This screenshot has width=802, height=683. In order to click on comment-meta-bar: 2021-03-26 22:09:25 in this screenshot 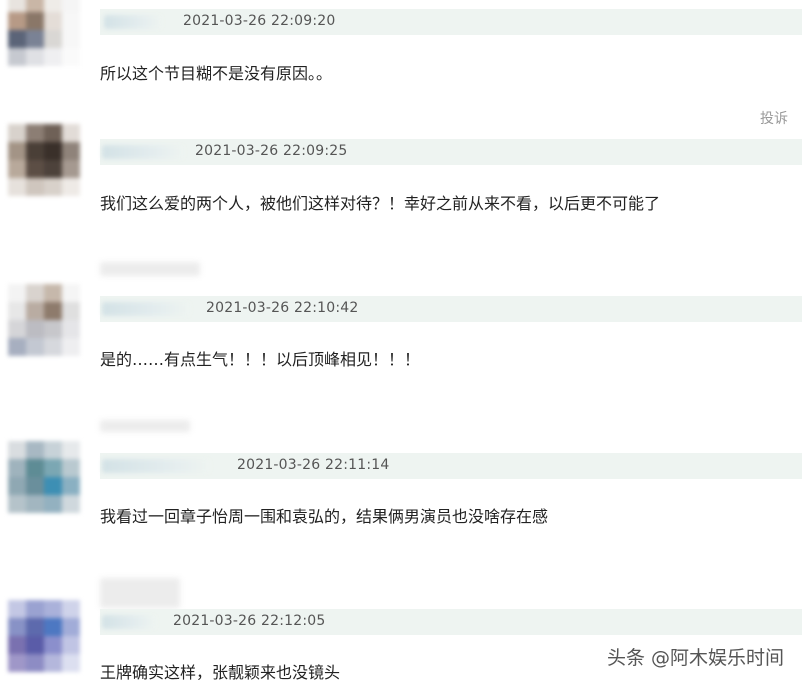, I will do `click(451, 152)`.